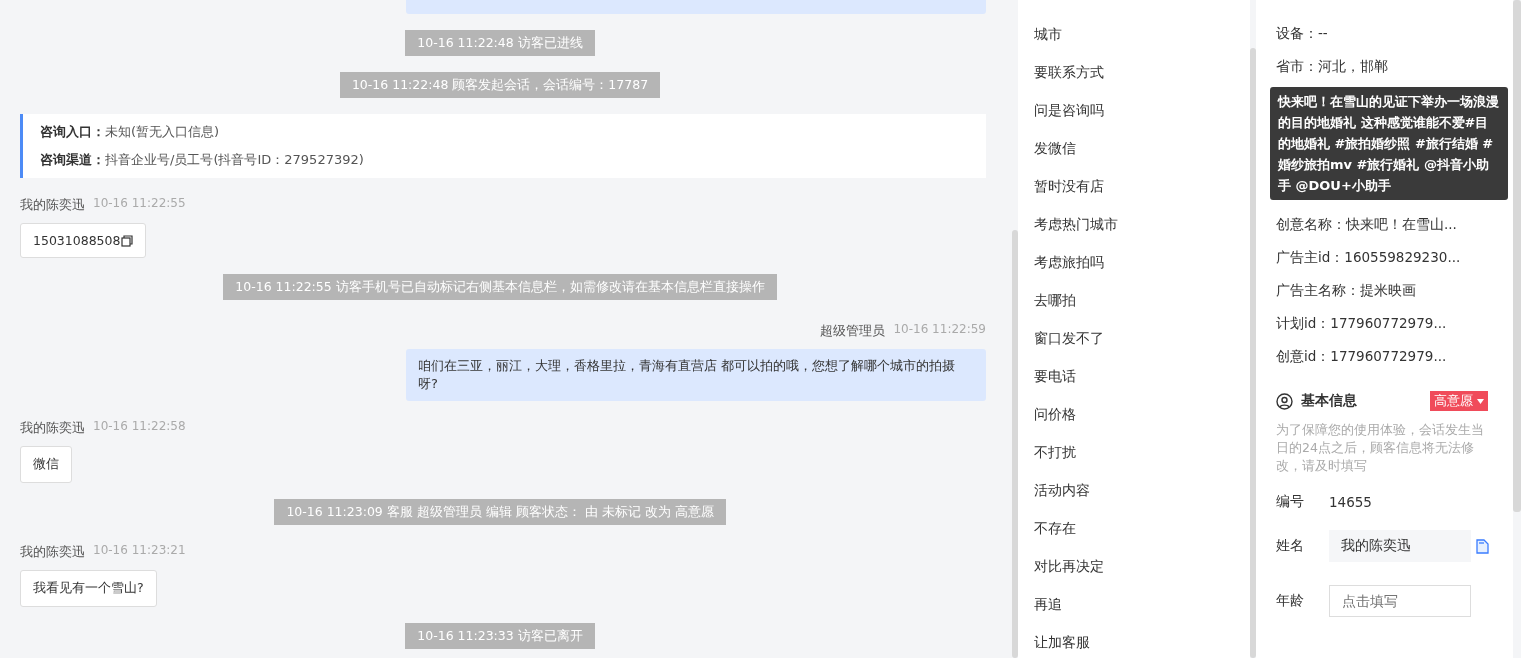 The width and height of the screenshot is (1523, 658). I want to click on system-notice: 10-16 11:22:48 顾客发起会话，会话编号：17787, so click(500, 85).